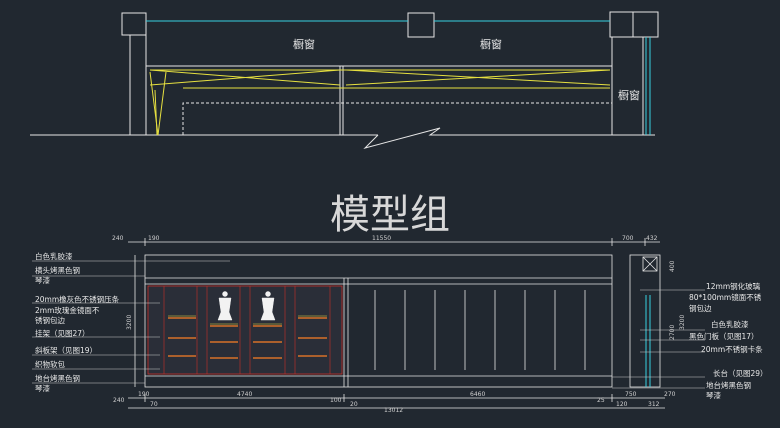 The height and width of the screenshot is (428, 780). I want to click on annotation-right: 钢包边, so click(700, 308).